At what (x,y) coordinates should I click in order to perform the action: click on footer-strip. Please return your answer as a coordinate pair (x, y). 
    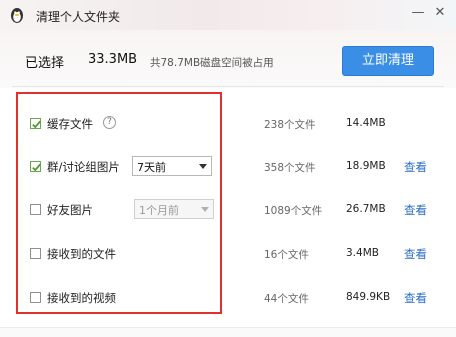
    Looking at the image, I should click on (228, 332).